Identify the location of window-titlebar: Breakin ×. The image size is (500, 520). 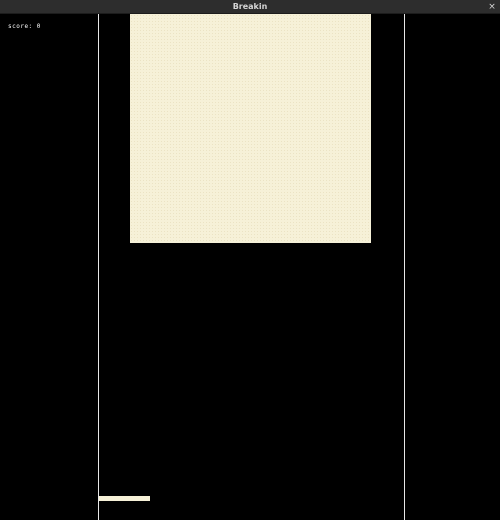
(250, 7).